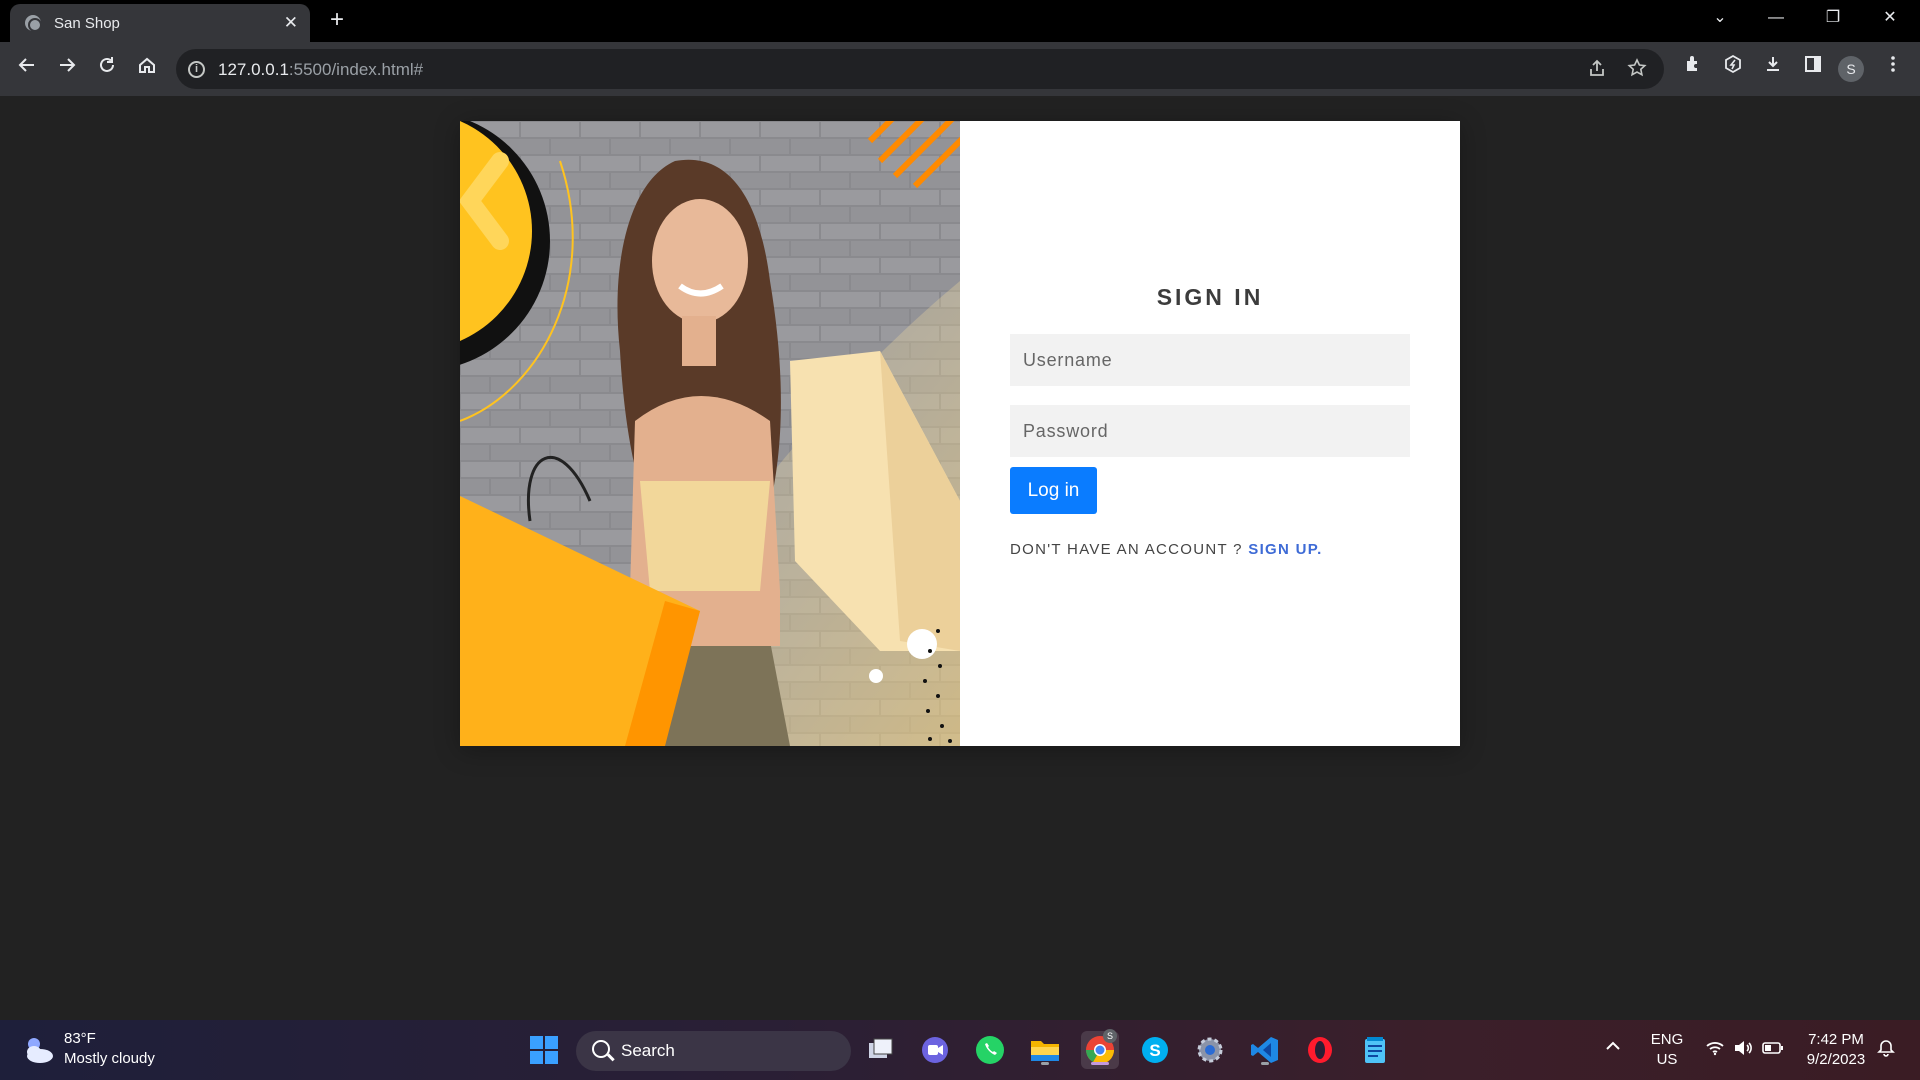 The width and height of the screenshot is (1920, 1080). Describe the element at coordinates (1285, 549) in the screenshot. I see `signup-link: SIGN UP.` at that location.